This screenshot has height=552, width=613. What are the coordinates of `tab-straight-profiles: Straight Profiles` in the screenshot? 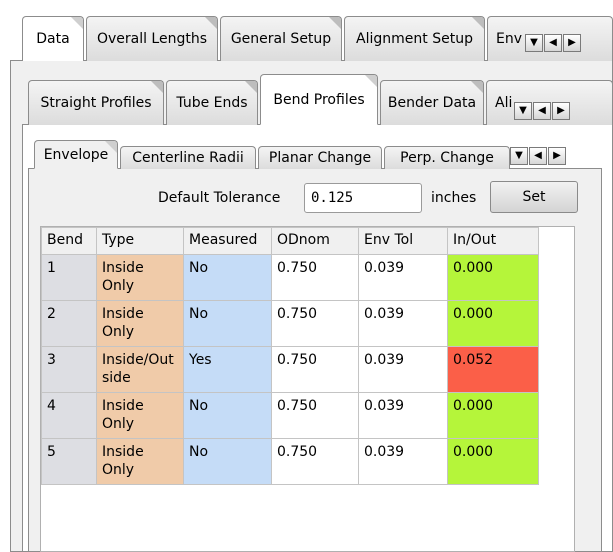 It's located at (96, 102).